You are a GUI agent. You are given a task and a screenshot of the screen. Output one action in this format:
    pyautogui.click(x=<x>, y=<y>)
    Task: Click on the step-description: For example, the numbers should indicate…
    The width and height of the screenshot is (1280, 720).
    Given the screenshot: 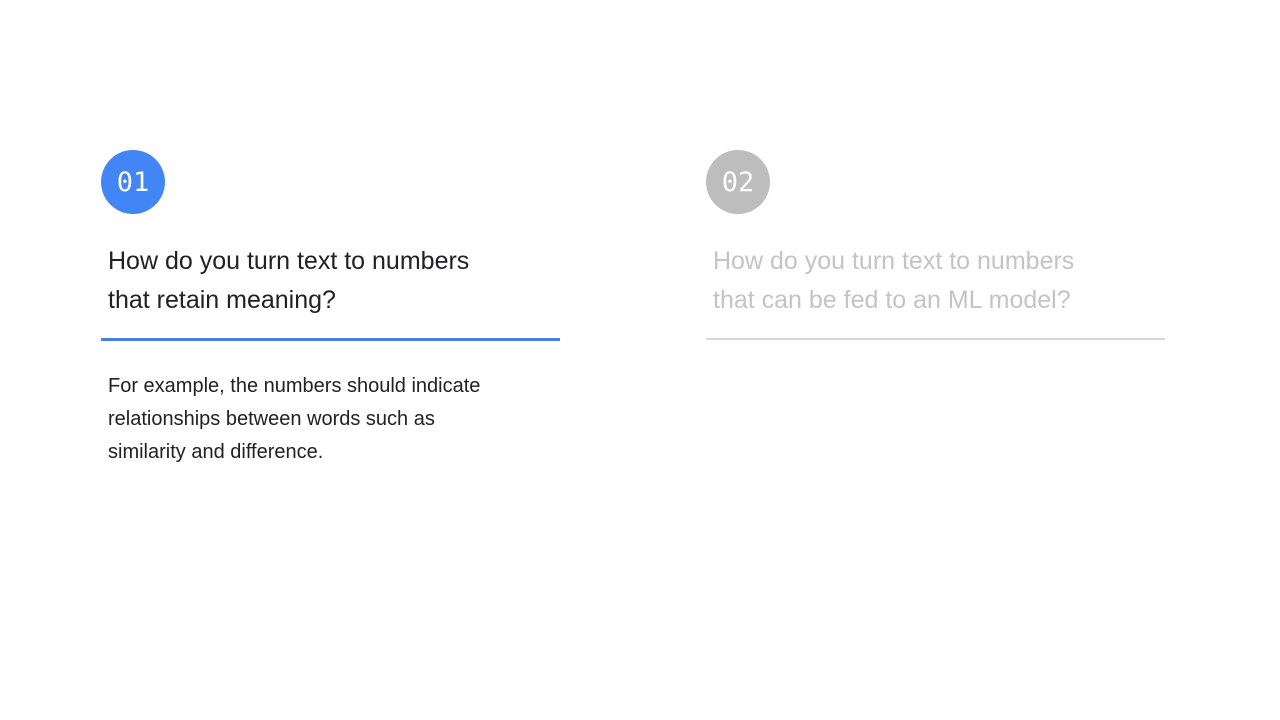 What is the action you would take?
    pyautogui.click(x=338, y=419)
    